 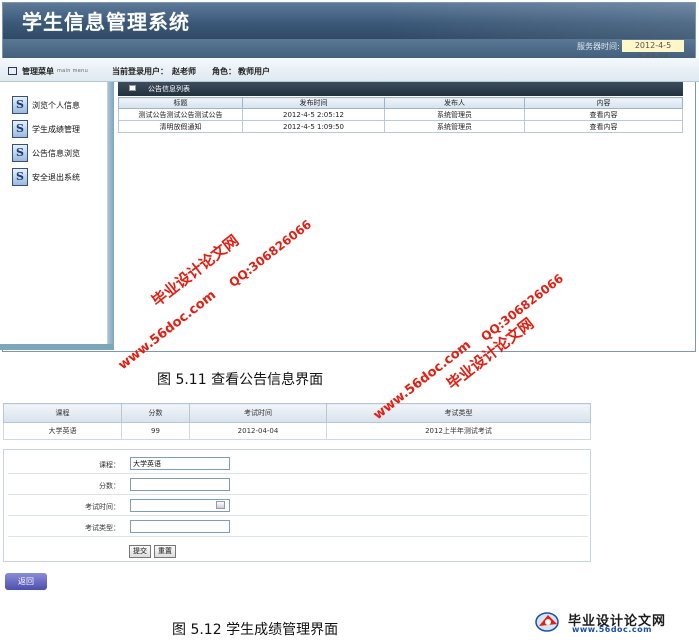 I want to click on sidebar-bottom-bar, so click(x=57, y=347).